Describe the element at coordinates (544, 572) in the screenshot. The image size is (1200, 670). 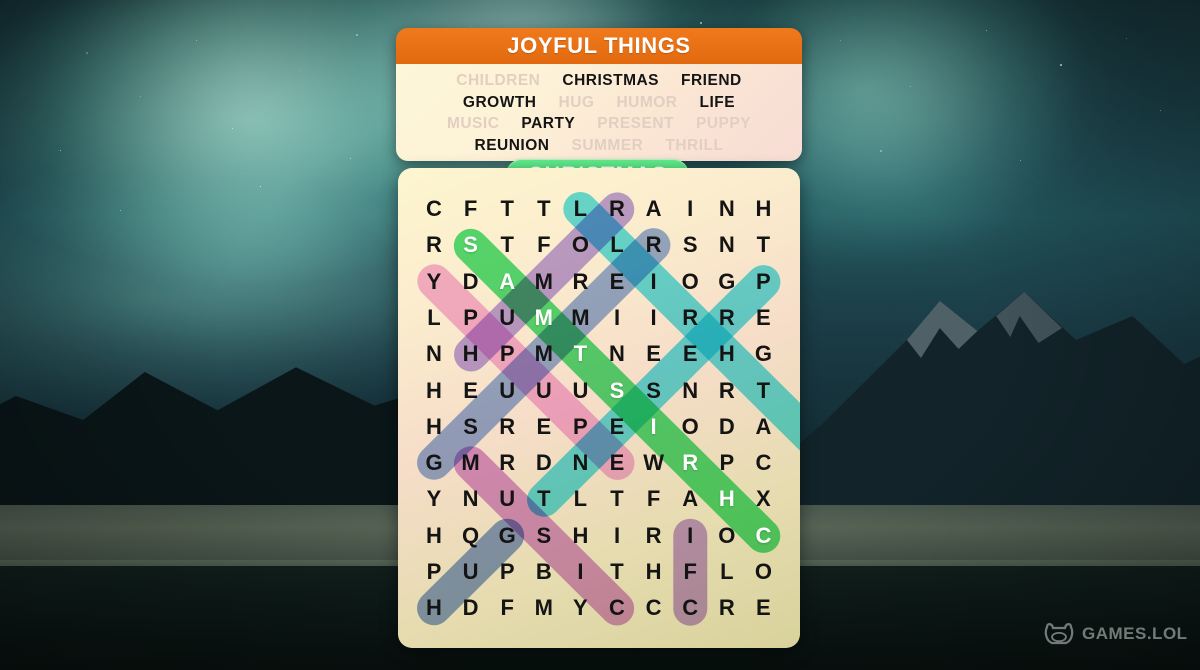
I see `grid-cell: B` at that location.